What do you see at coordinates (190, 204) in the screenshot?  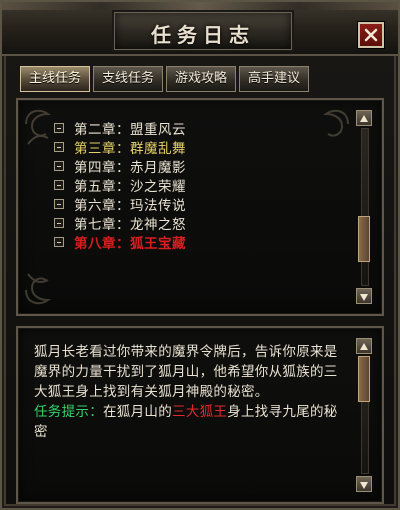 I see `chapter-item: 第六章：玛法传说` at bounding box center [190, 204].